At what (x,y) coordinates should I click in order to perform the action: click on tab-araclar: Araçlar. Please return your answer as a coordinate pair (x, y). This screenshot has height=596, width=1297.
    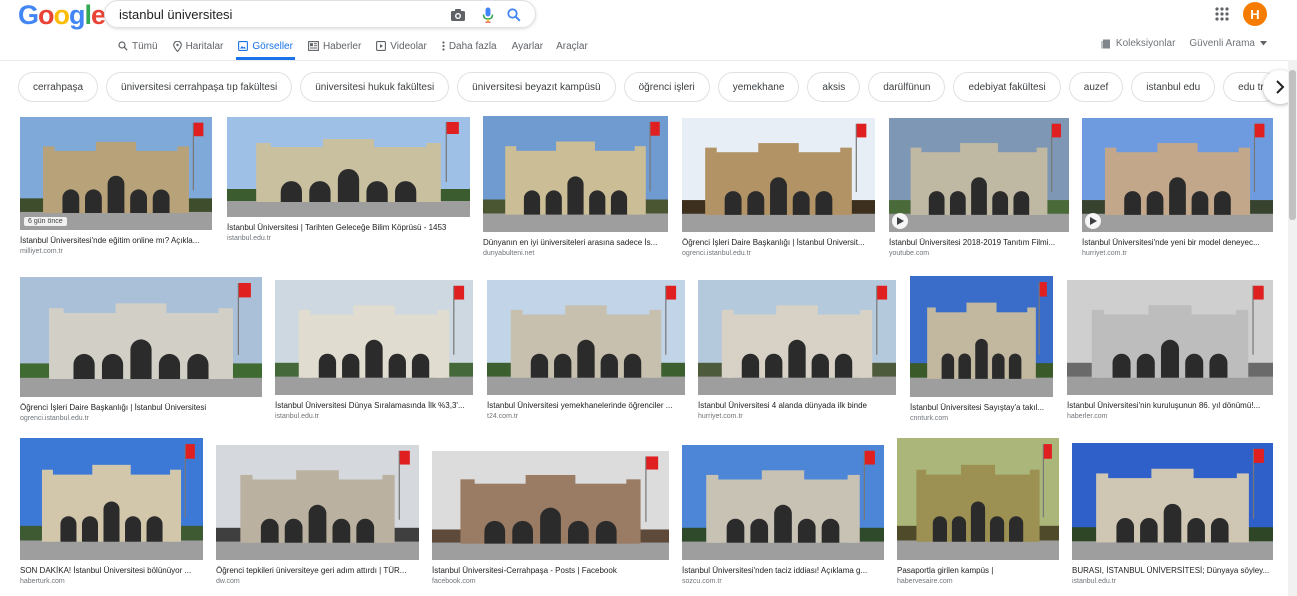
    Looking at the image, I should click on (572, 46).